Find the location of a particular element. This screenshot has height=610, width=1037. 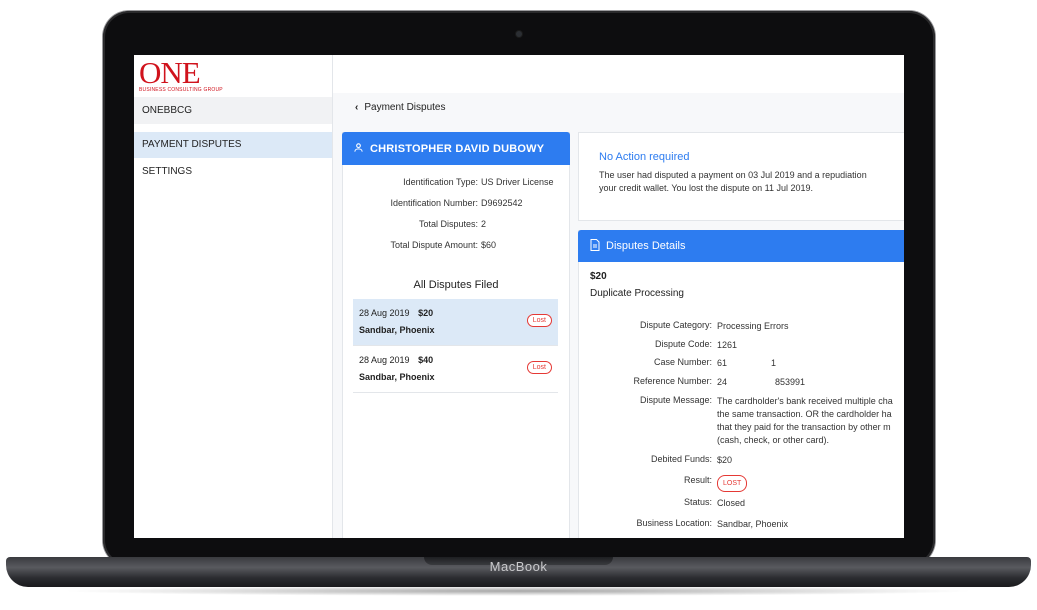

brand-logo: ONE BUSINESS CONSULTING GROUP is located at coordinates (181, 74).